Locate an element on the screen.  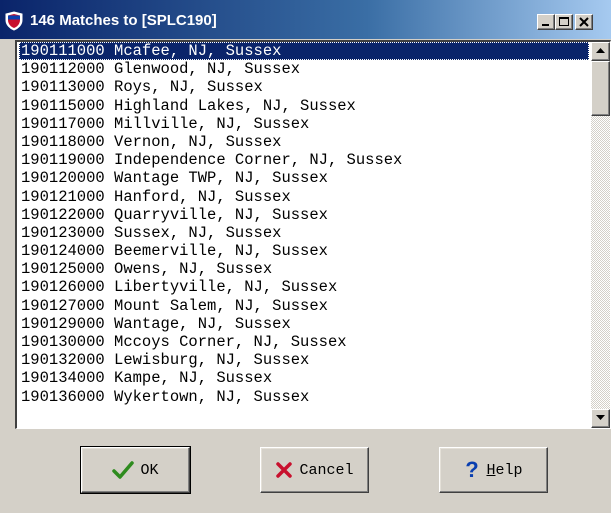
question-mark-icon: ? is located at coordinates (472, 470).